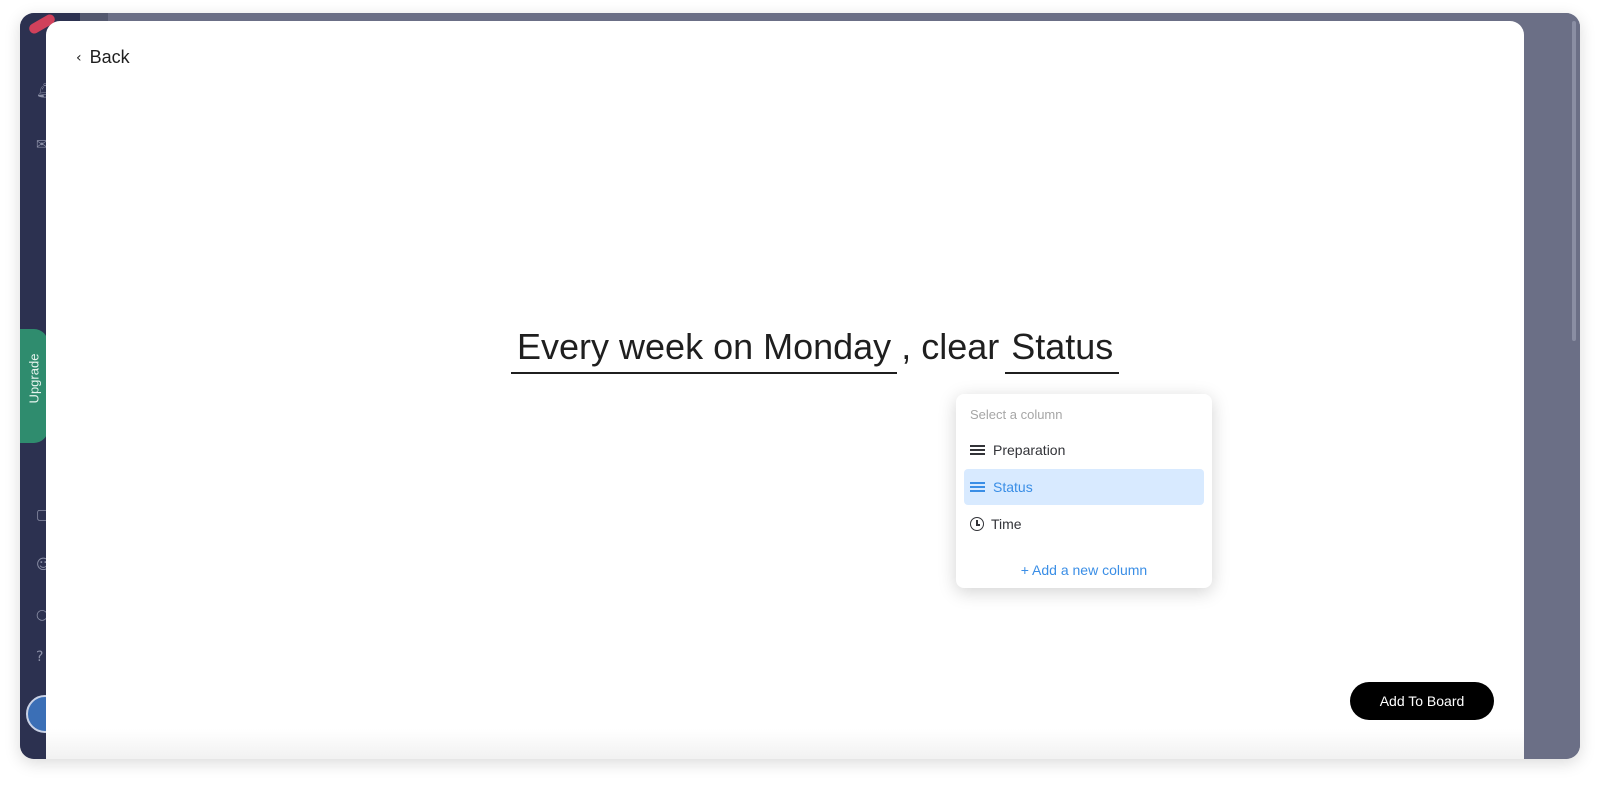 The width and height of the screenshot is (1600, 786). I want to click on dropdown-item-label: Time, so click(1006, 524).